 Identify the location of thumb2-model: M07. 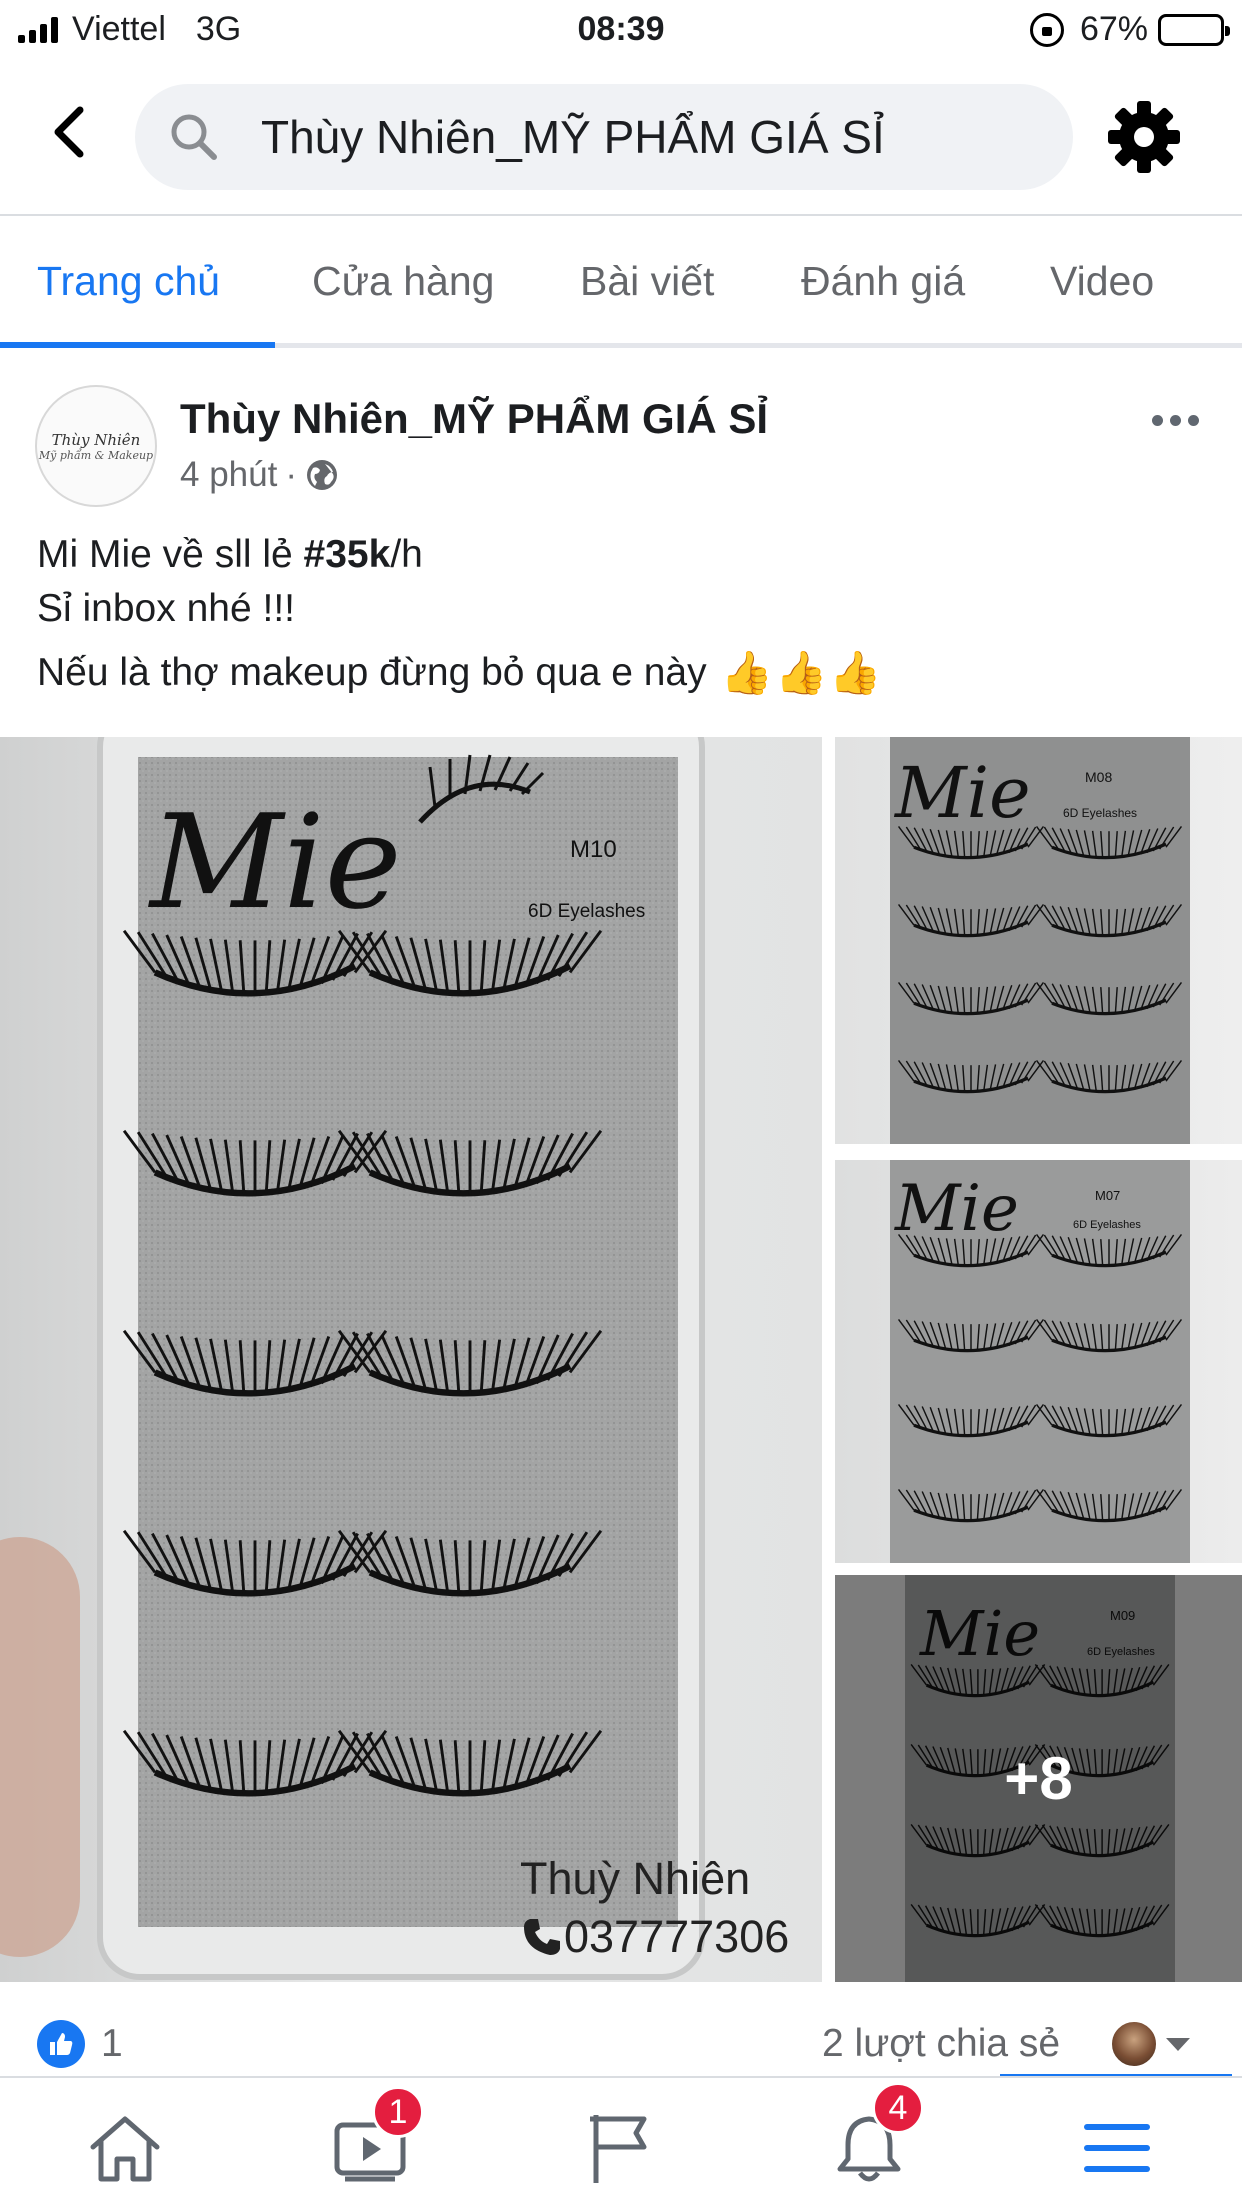
(1107, 1195).